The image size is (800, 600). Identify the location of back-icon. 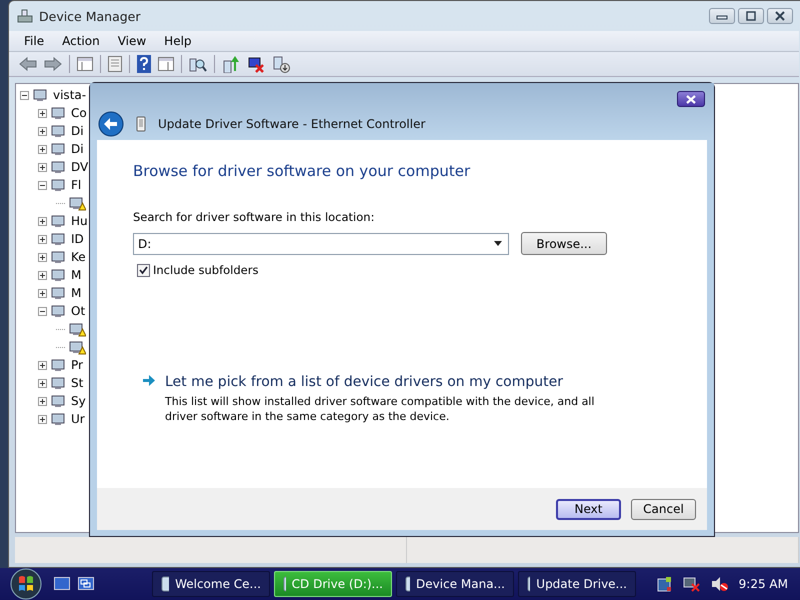
(111, 123).